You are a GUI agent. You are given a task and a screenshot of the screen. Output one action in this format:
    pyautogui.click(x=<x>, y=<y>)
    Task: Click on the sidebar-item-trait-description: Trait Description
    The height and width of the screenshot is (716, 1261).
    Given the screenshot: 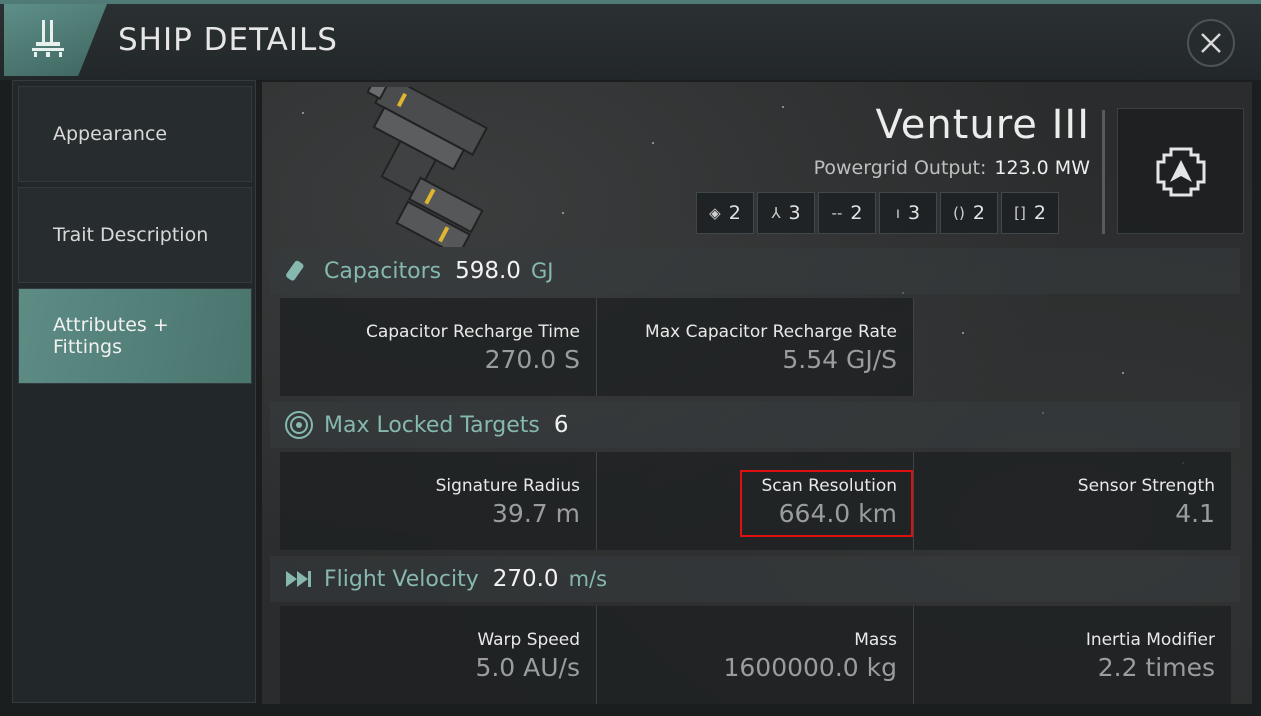 What is the action you would take?
    pyautogui.click(x=135, y=235)
    